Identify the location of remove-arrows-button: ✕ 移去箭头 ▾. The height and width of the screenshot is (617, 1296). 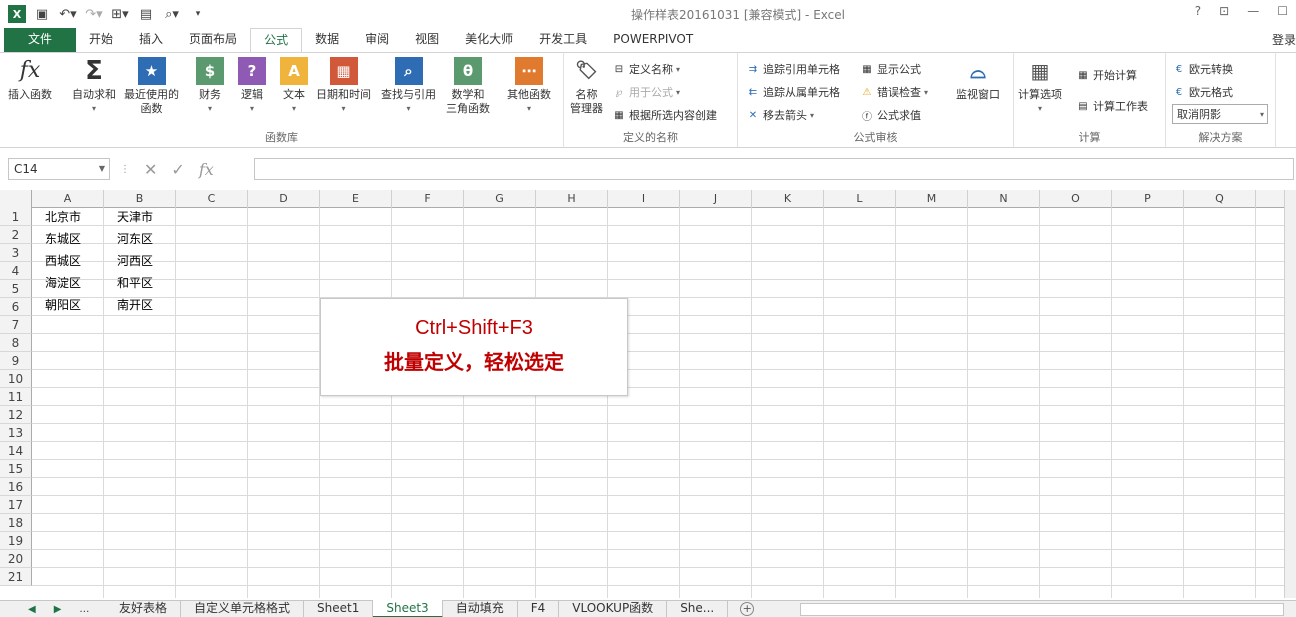
(780, 115).